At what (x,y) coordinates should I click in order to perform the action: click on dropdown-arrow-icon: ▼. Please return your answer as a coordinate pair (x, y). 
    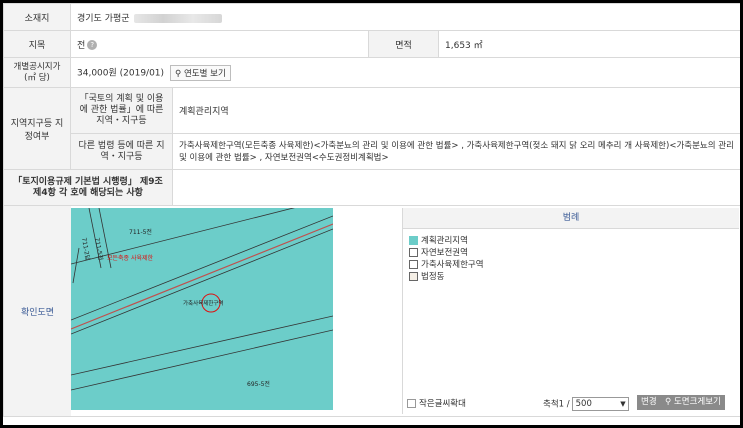
    Looking at the image, I should click on (623, 404).